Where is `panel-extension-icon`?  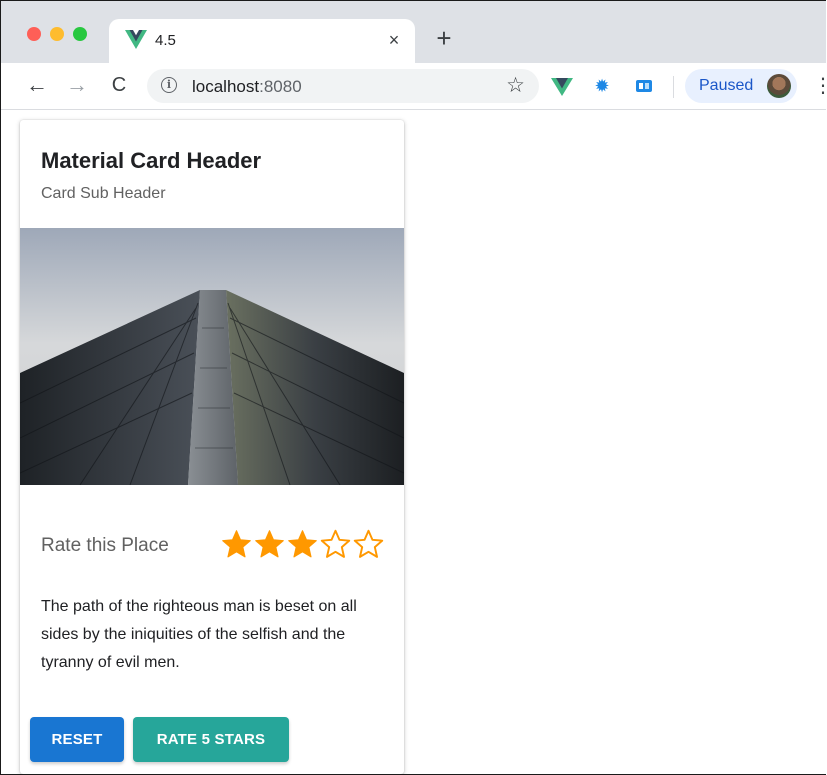 panel-extension-icon is located at coordinates (644, 86).